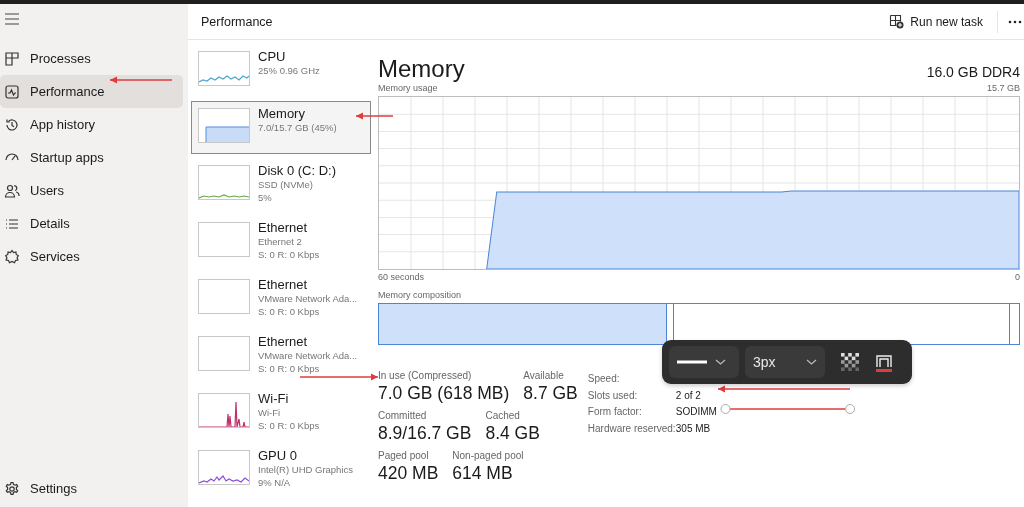 The image size is (1024, 507). I want to click on color-button, so click(884, 362).